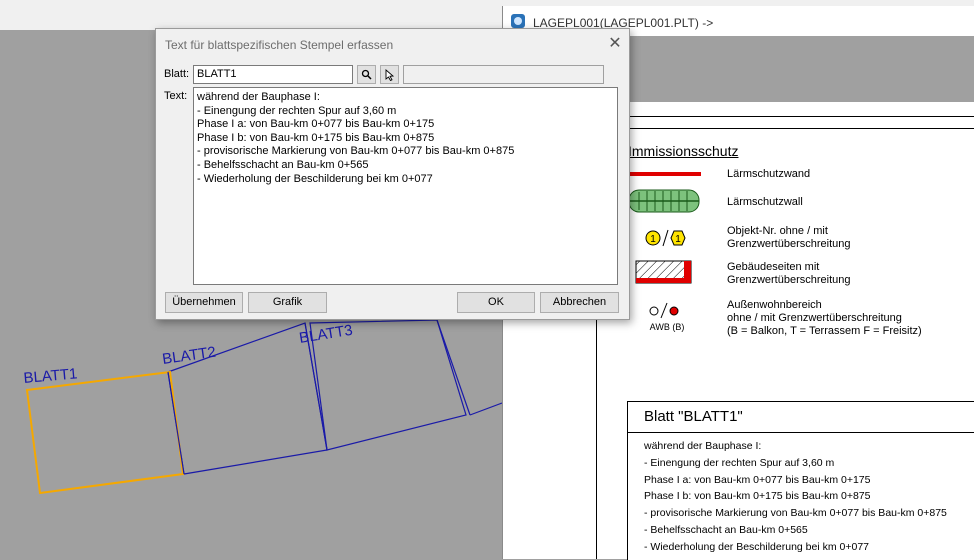  I want to click on text-label: Text:, so click(176, 96).